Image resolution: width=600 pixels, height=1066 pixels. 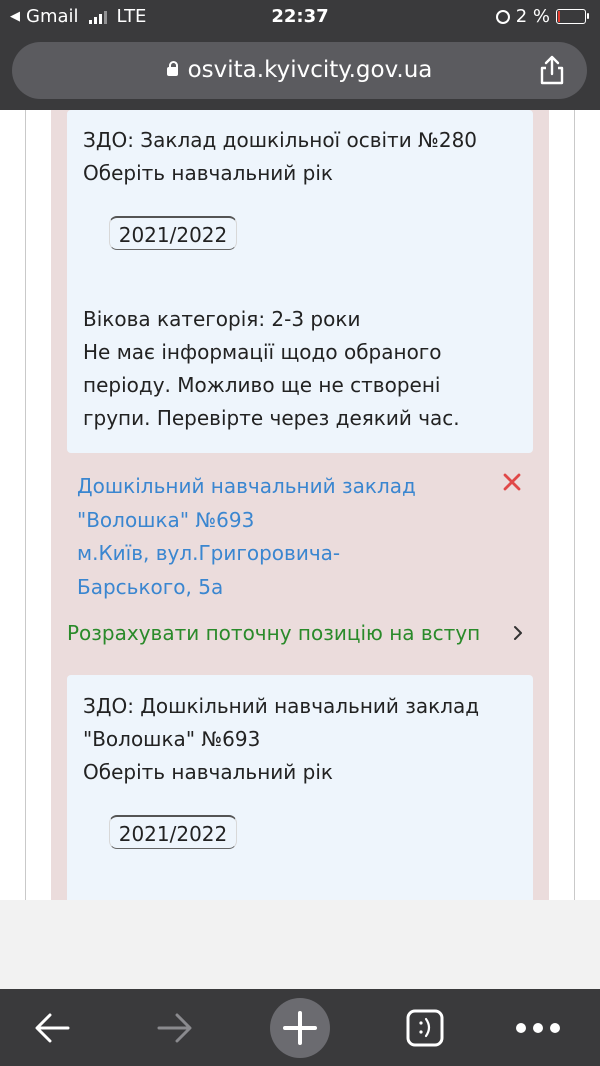 What do you see at coordinates (281, 706) in the screenshot?
I see `card2-title-line: ЗДО: Дошкільний навчальний заклад` at bounding box center [281, 706].